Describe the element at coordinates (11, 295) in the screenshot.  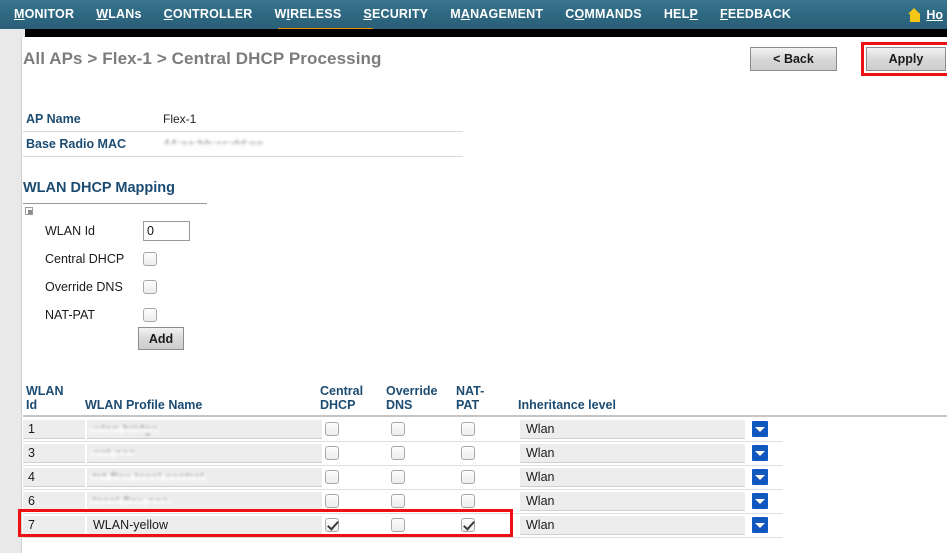
I see `left-gutter` at that location.